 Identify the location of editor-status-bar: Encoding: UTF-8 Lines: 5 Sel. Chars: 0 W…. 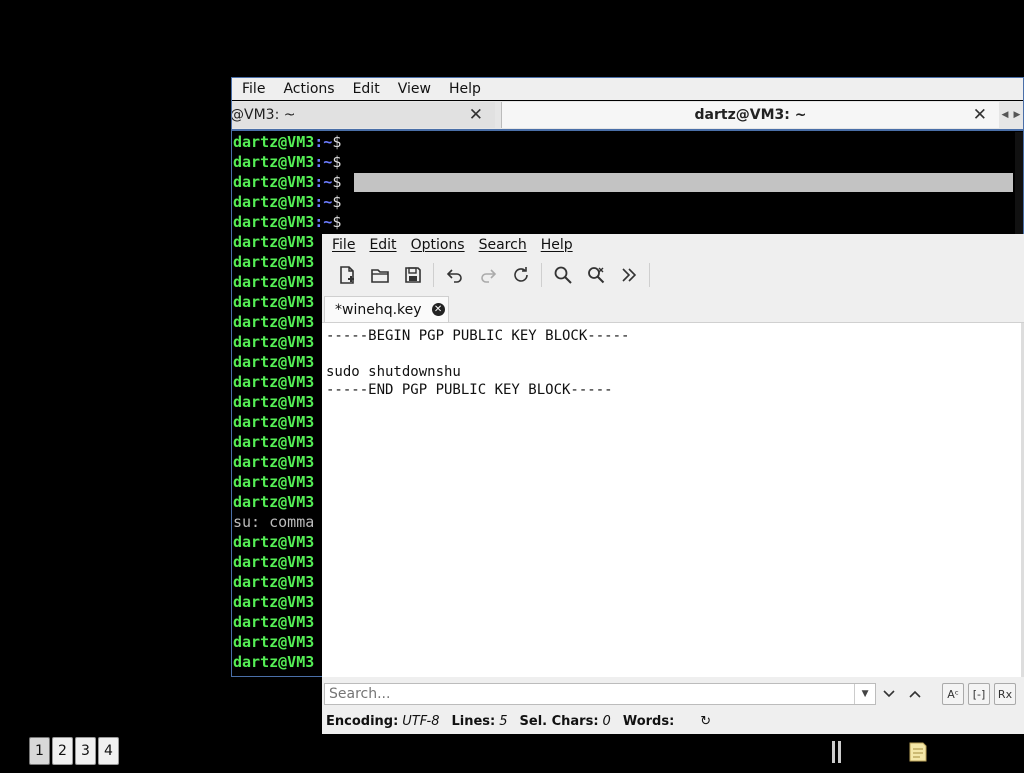
(518, 721).